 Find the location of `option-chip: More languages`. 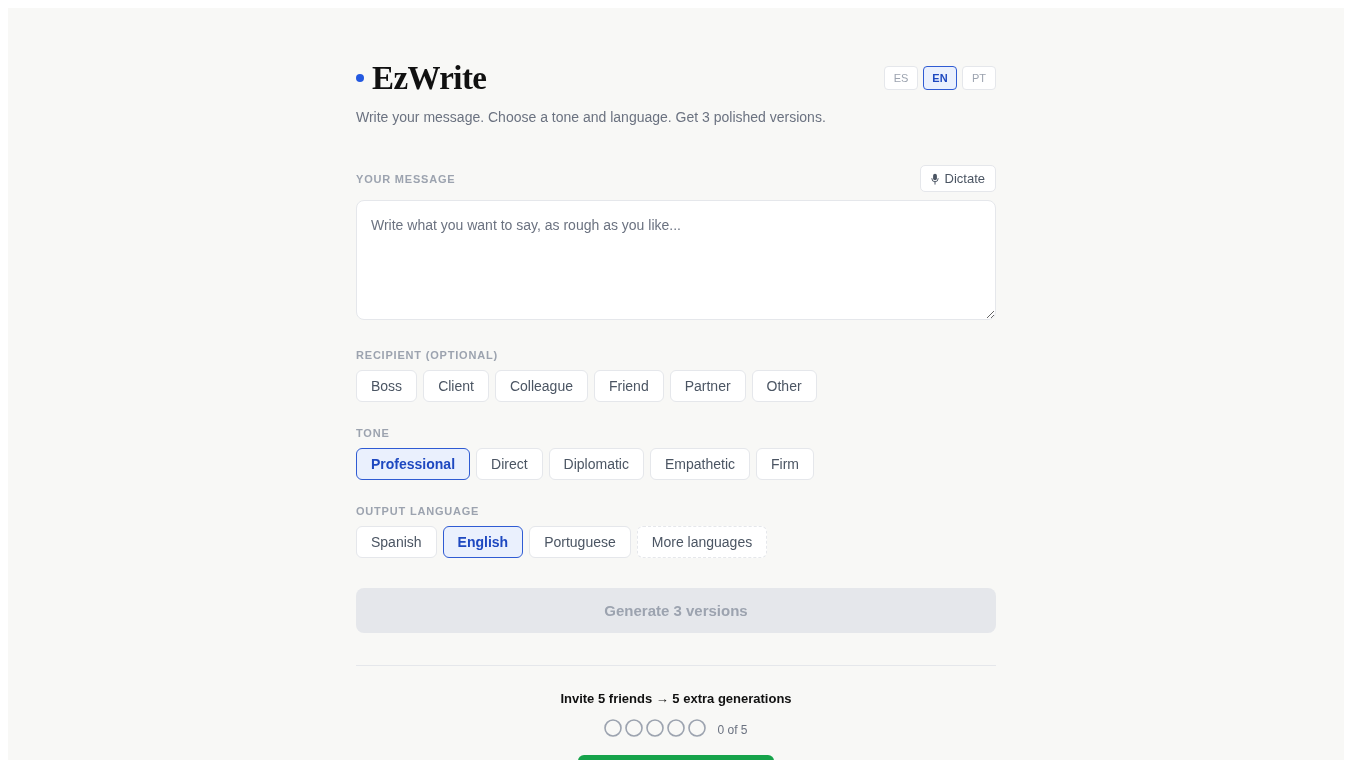

option-chip: More languages is located at coordinates (702, 542).